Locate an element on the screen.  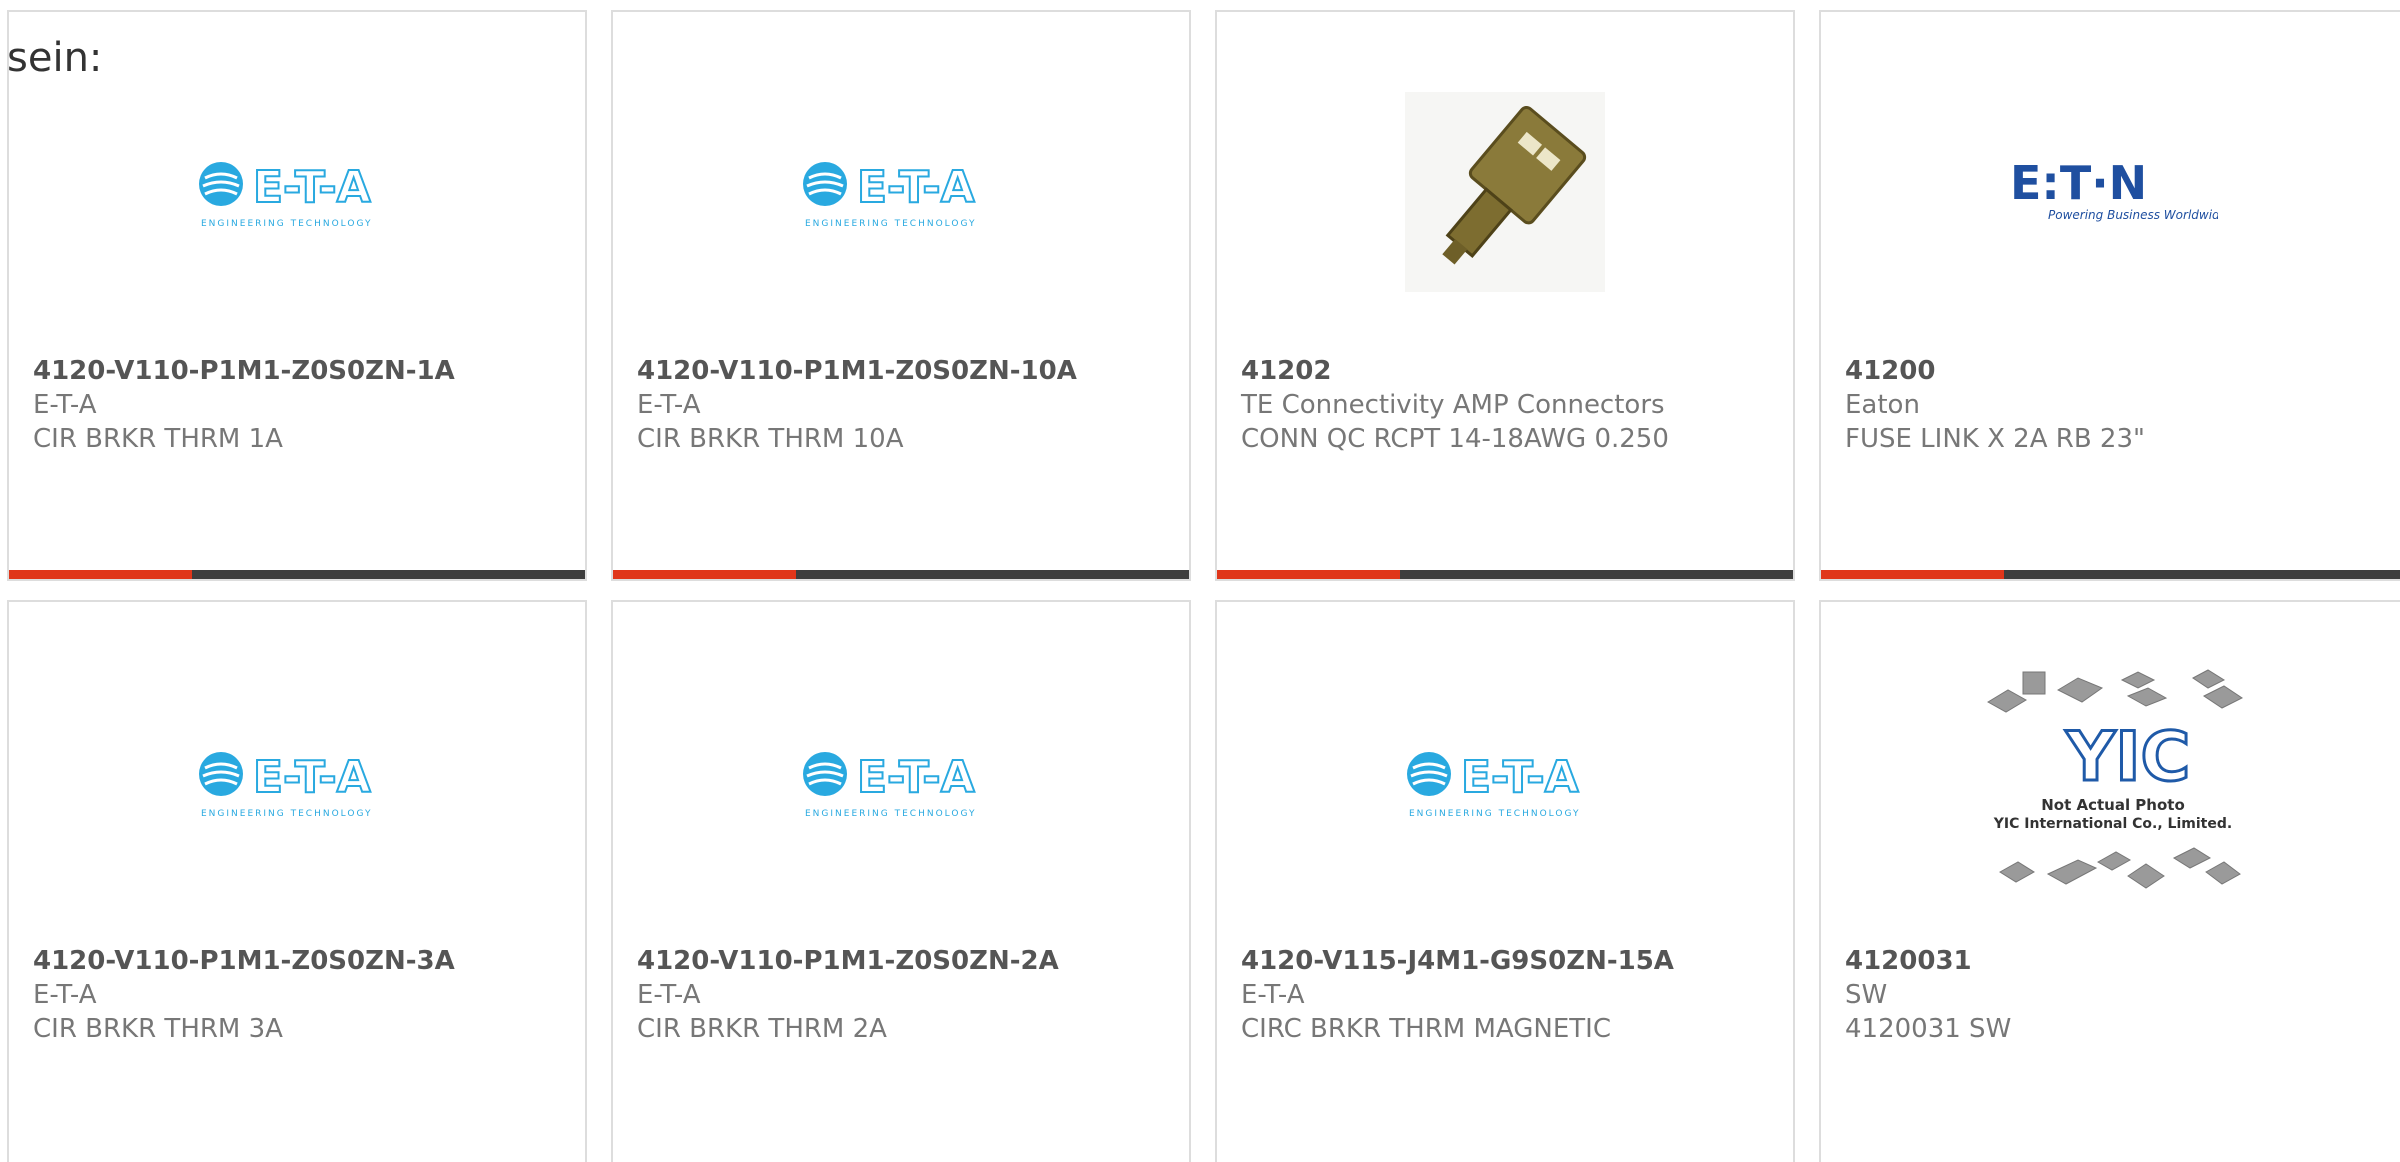
product-info: 4120031 SW 4120031 SW is located at coordinates (2119, 995).